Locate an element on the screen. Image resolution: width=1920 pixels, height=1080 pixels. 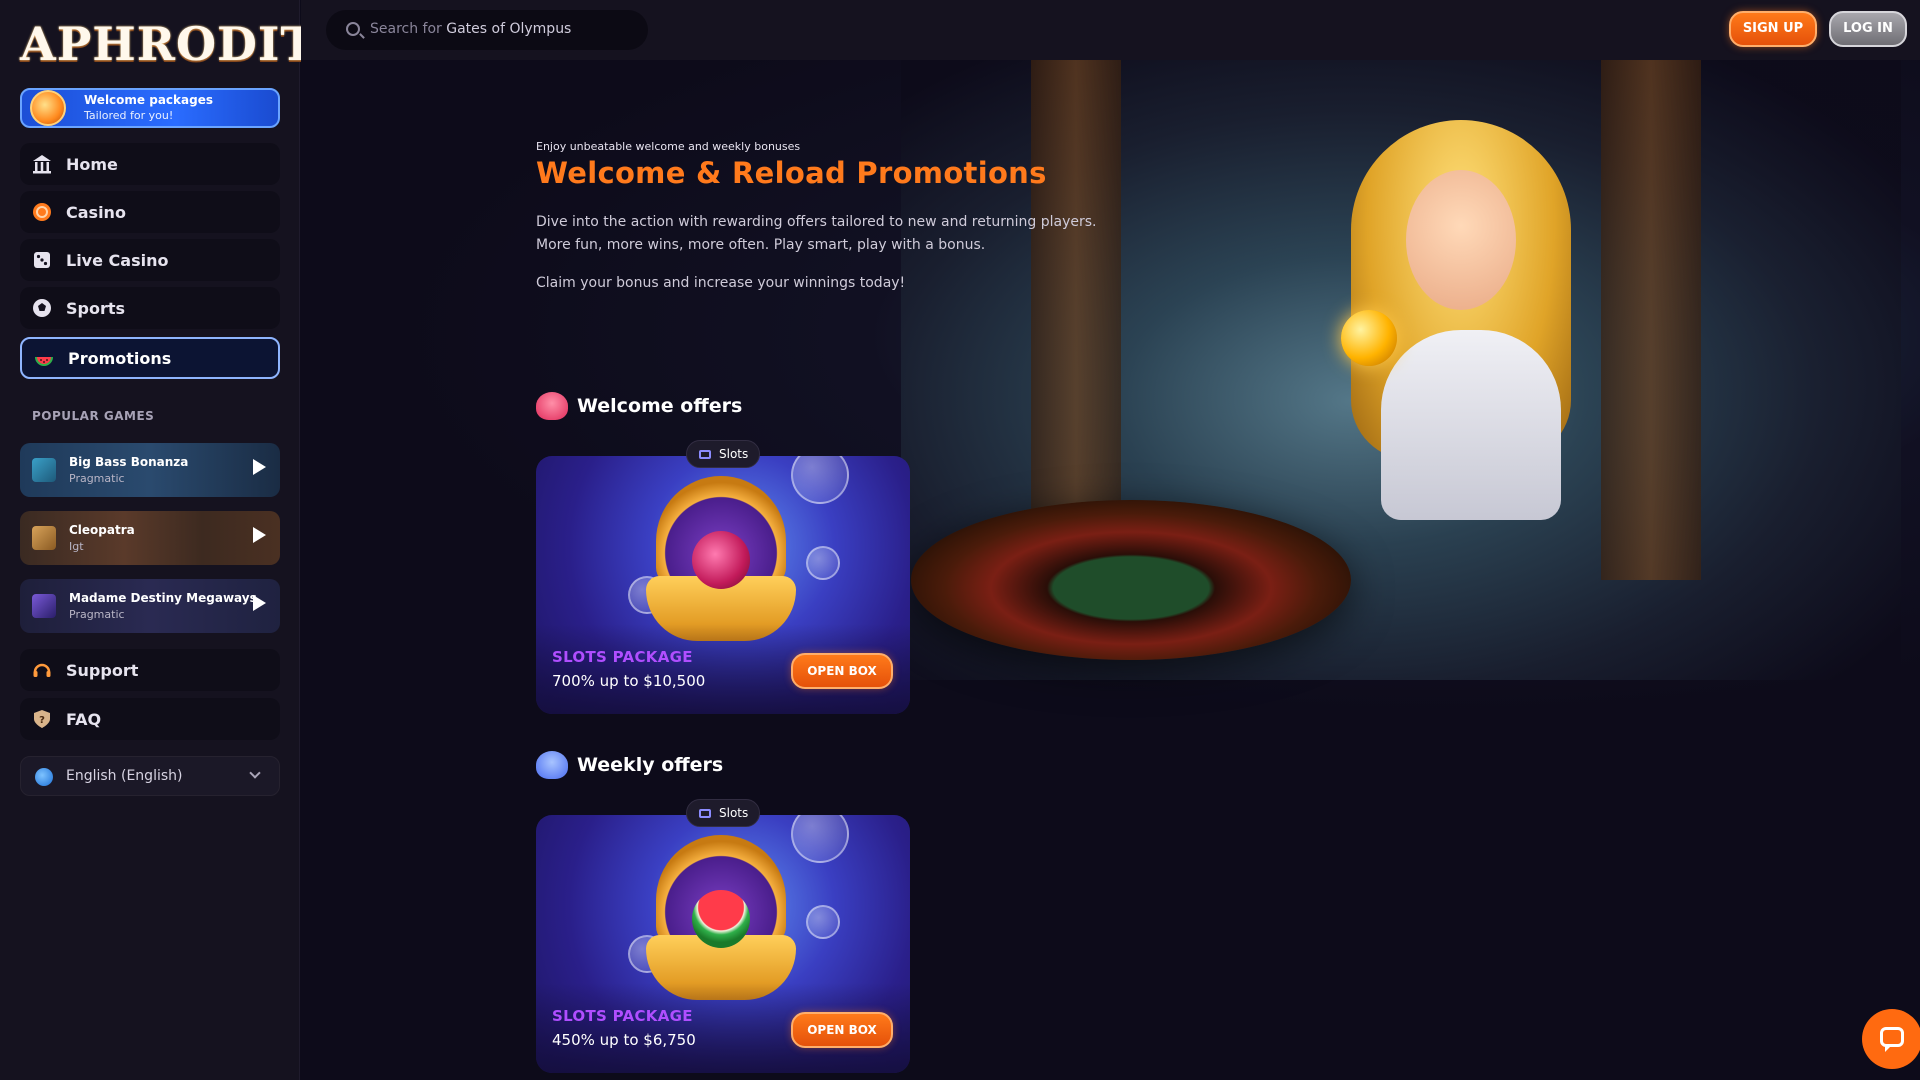
sidebar-item-label: Live Casino is located at coordinates (117, 260).